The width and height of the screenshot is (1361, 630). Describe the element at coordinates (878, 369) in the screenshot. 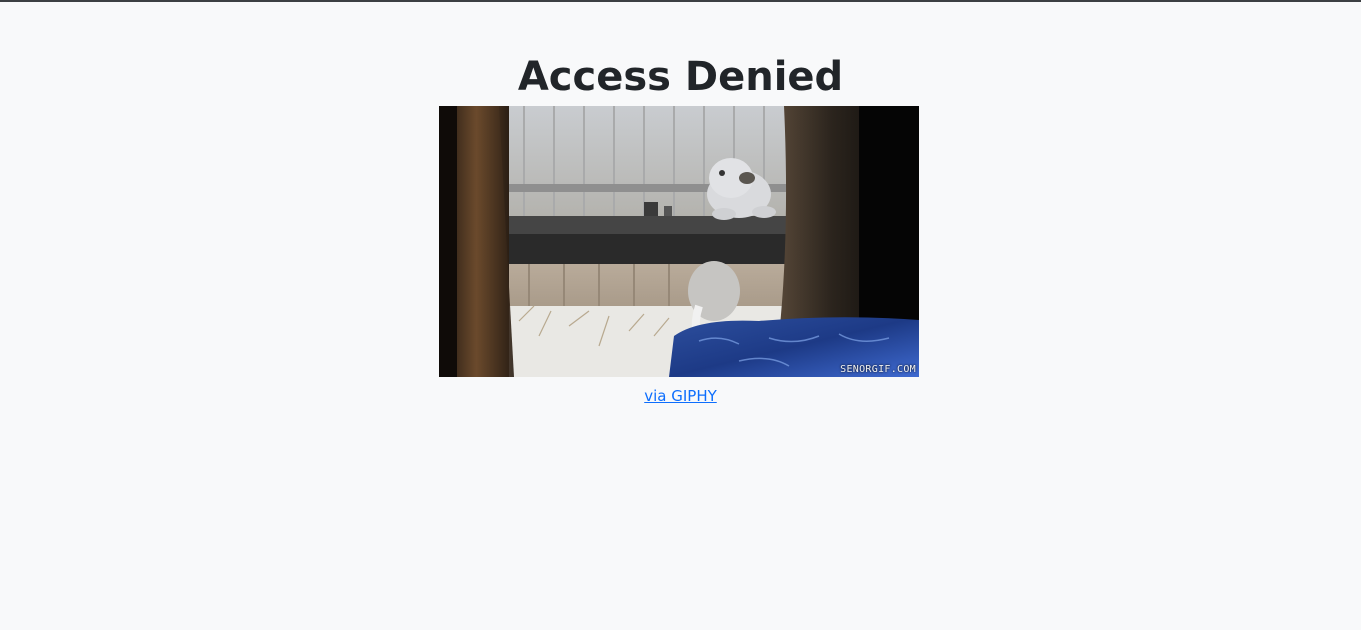

I see `gif-watermark: SENORGIF.COM` at that location.